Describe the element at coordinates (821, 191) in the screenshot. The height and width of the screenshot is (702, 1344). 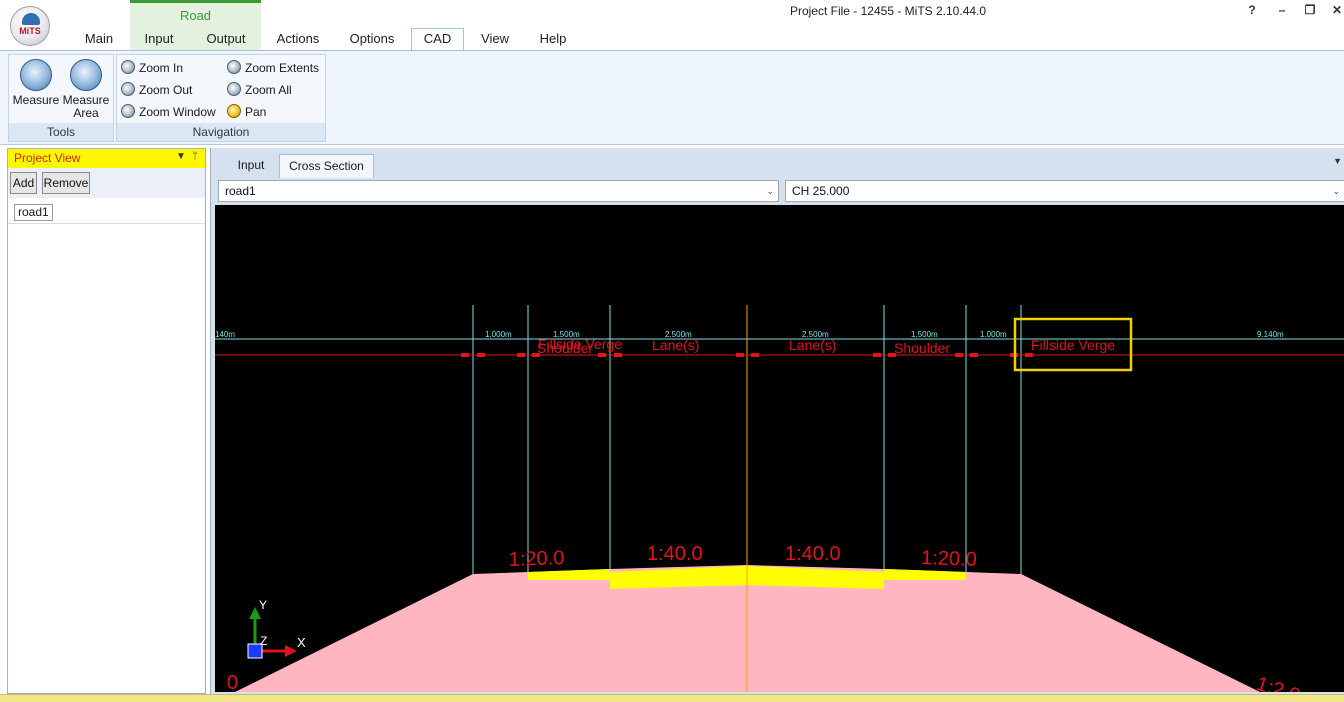
I see `chainage-select-value: CH 25.000` at that location.